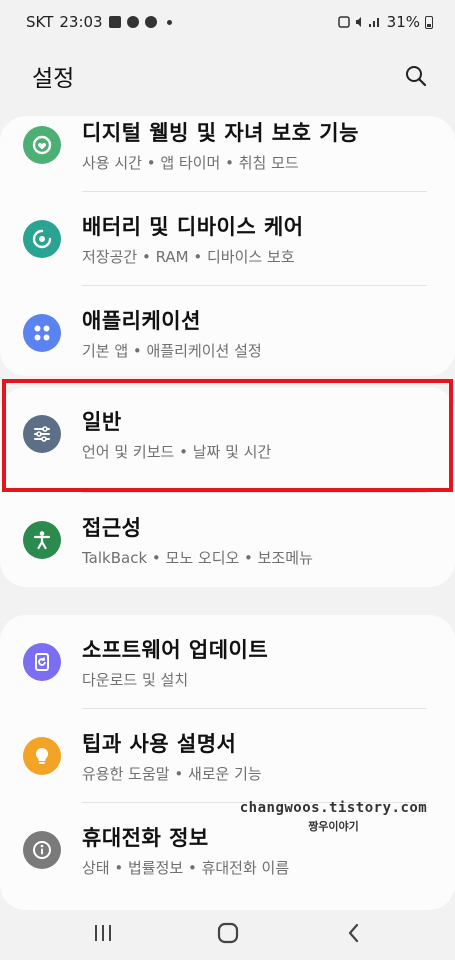 The image size is (455, 960). Describe the element at coordinates (333, 808) in the screenshot. I see `watermark-url: changwoos.tistory.com` at that location.